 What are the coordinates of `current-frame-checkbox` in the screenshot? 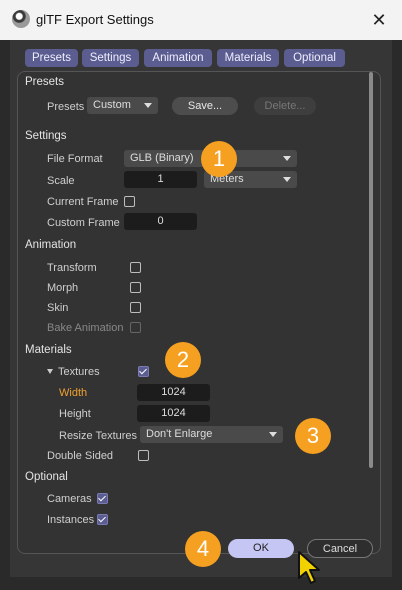 It's located at (129, 201).